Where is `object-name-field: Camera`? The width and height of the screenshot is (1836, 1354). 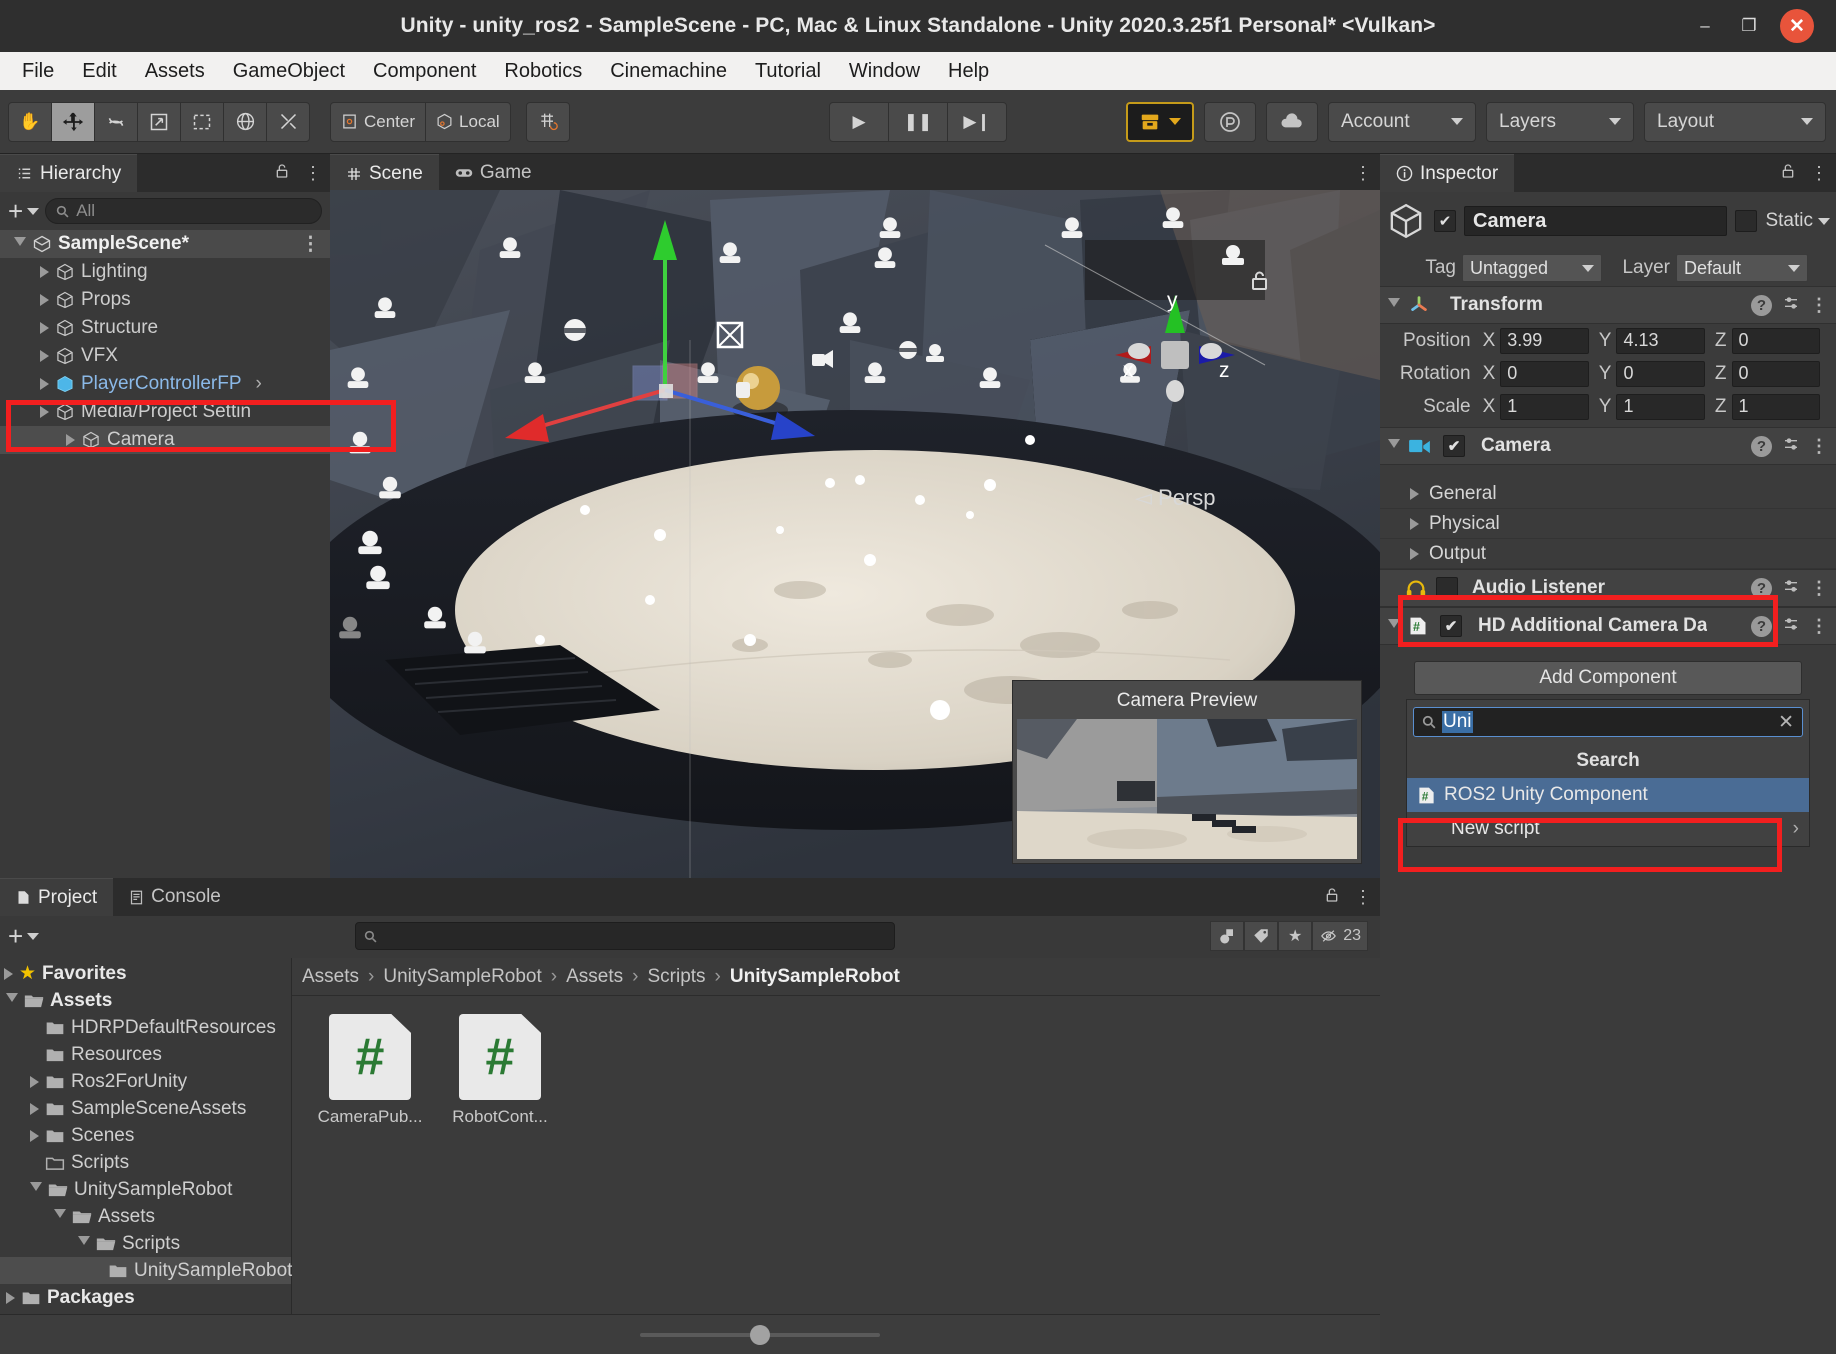
object-name-field: Camera is located at coordinates (1596, 221).